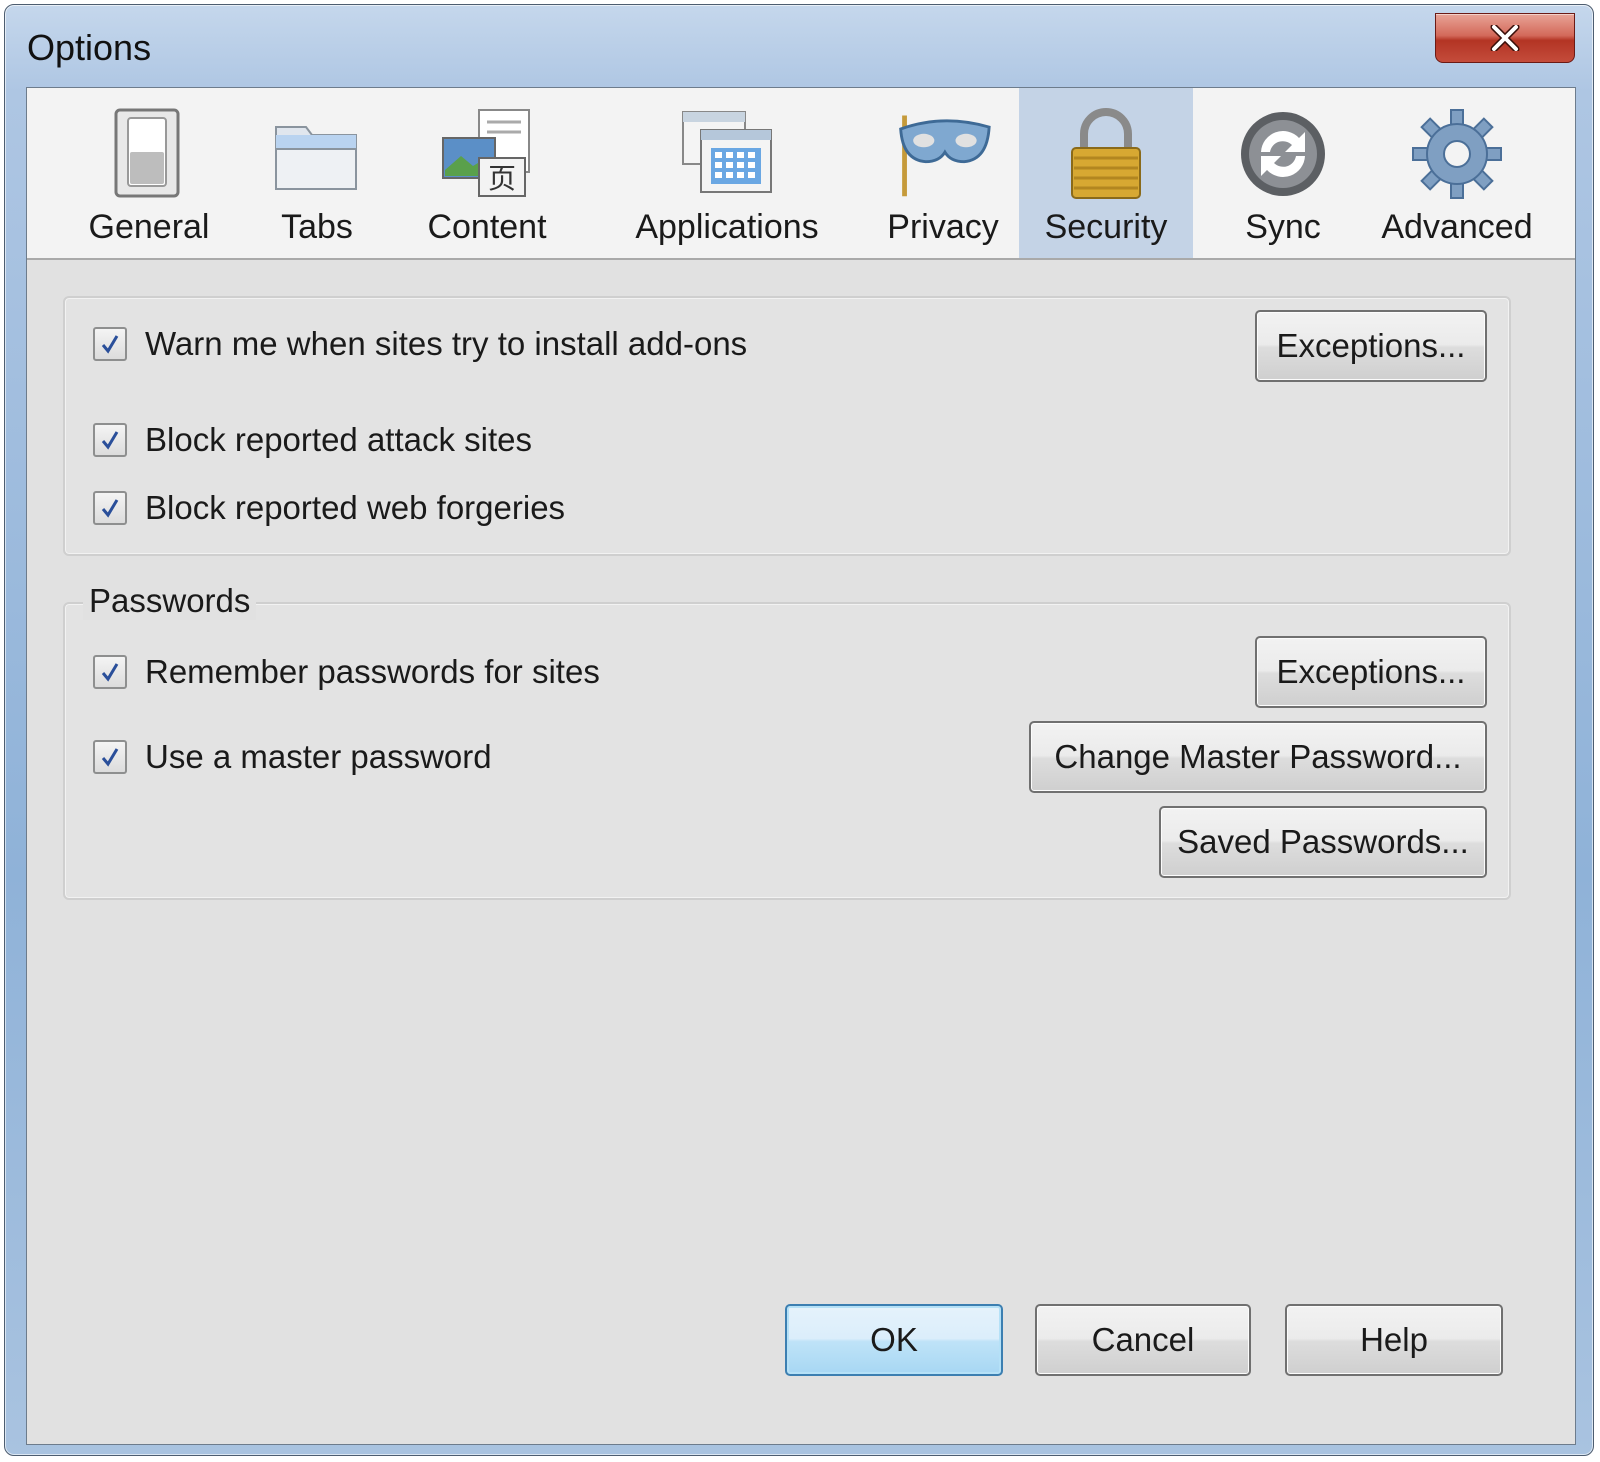 The image size is (1600, 1462). Describe the element at coordinates (945, 156) in the screenshot. I see `privacy-mask-icon` at that location.